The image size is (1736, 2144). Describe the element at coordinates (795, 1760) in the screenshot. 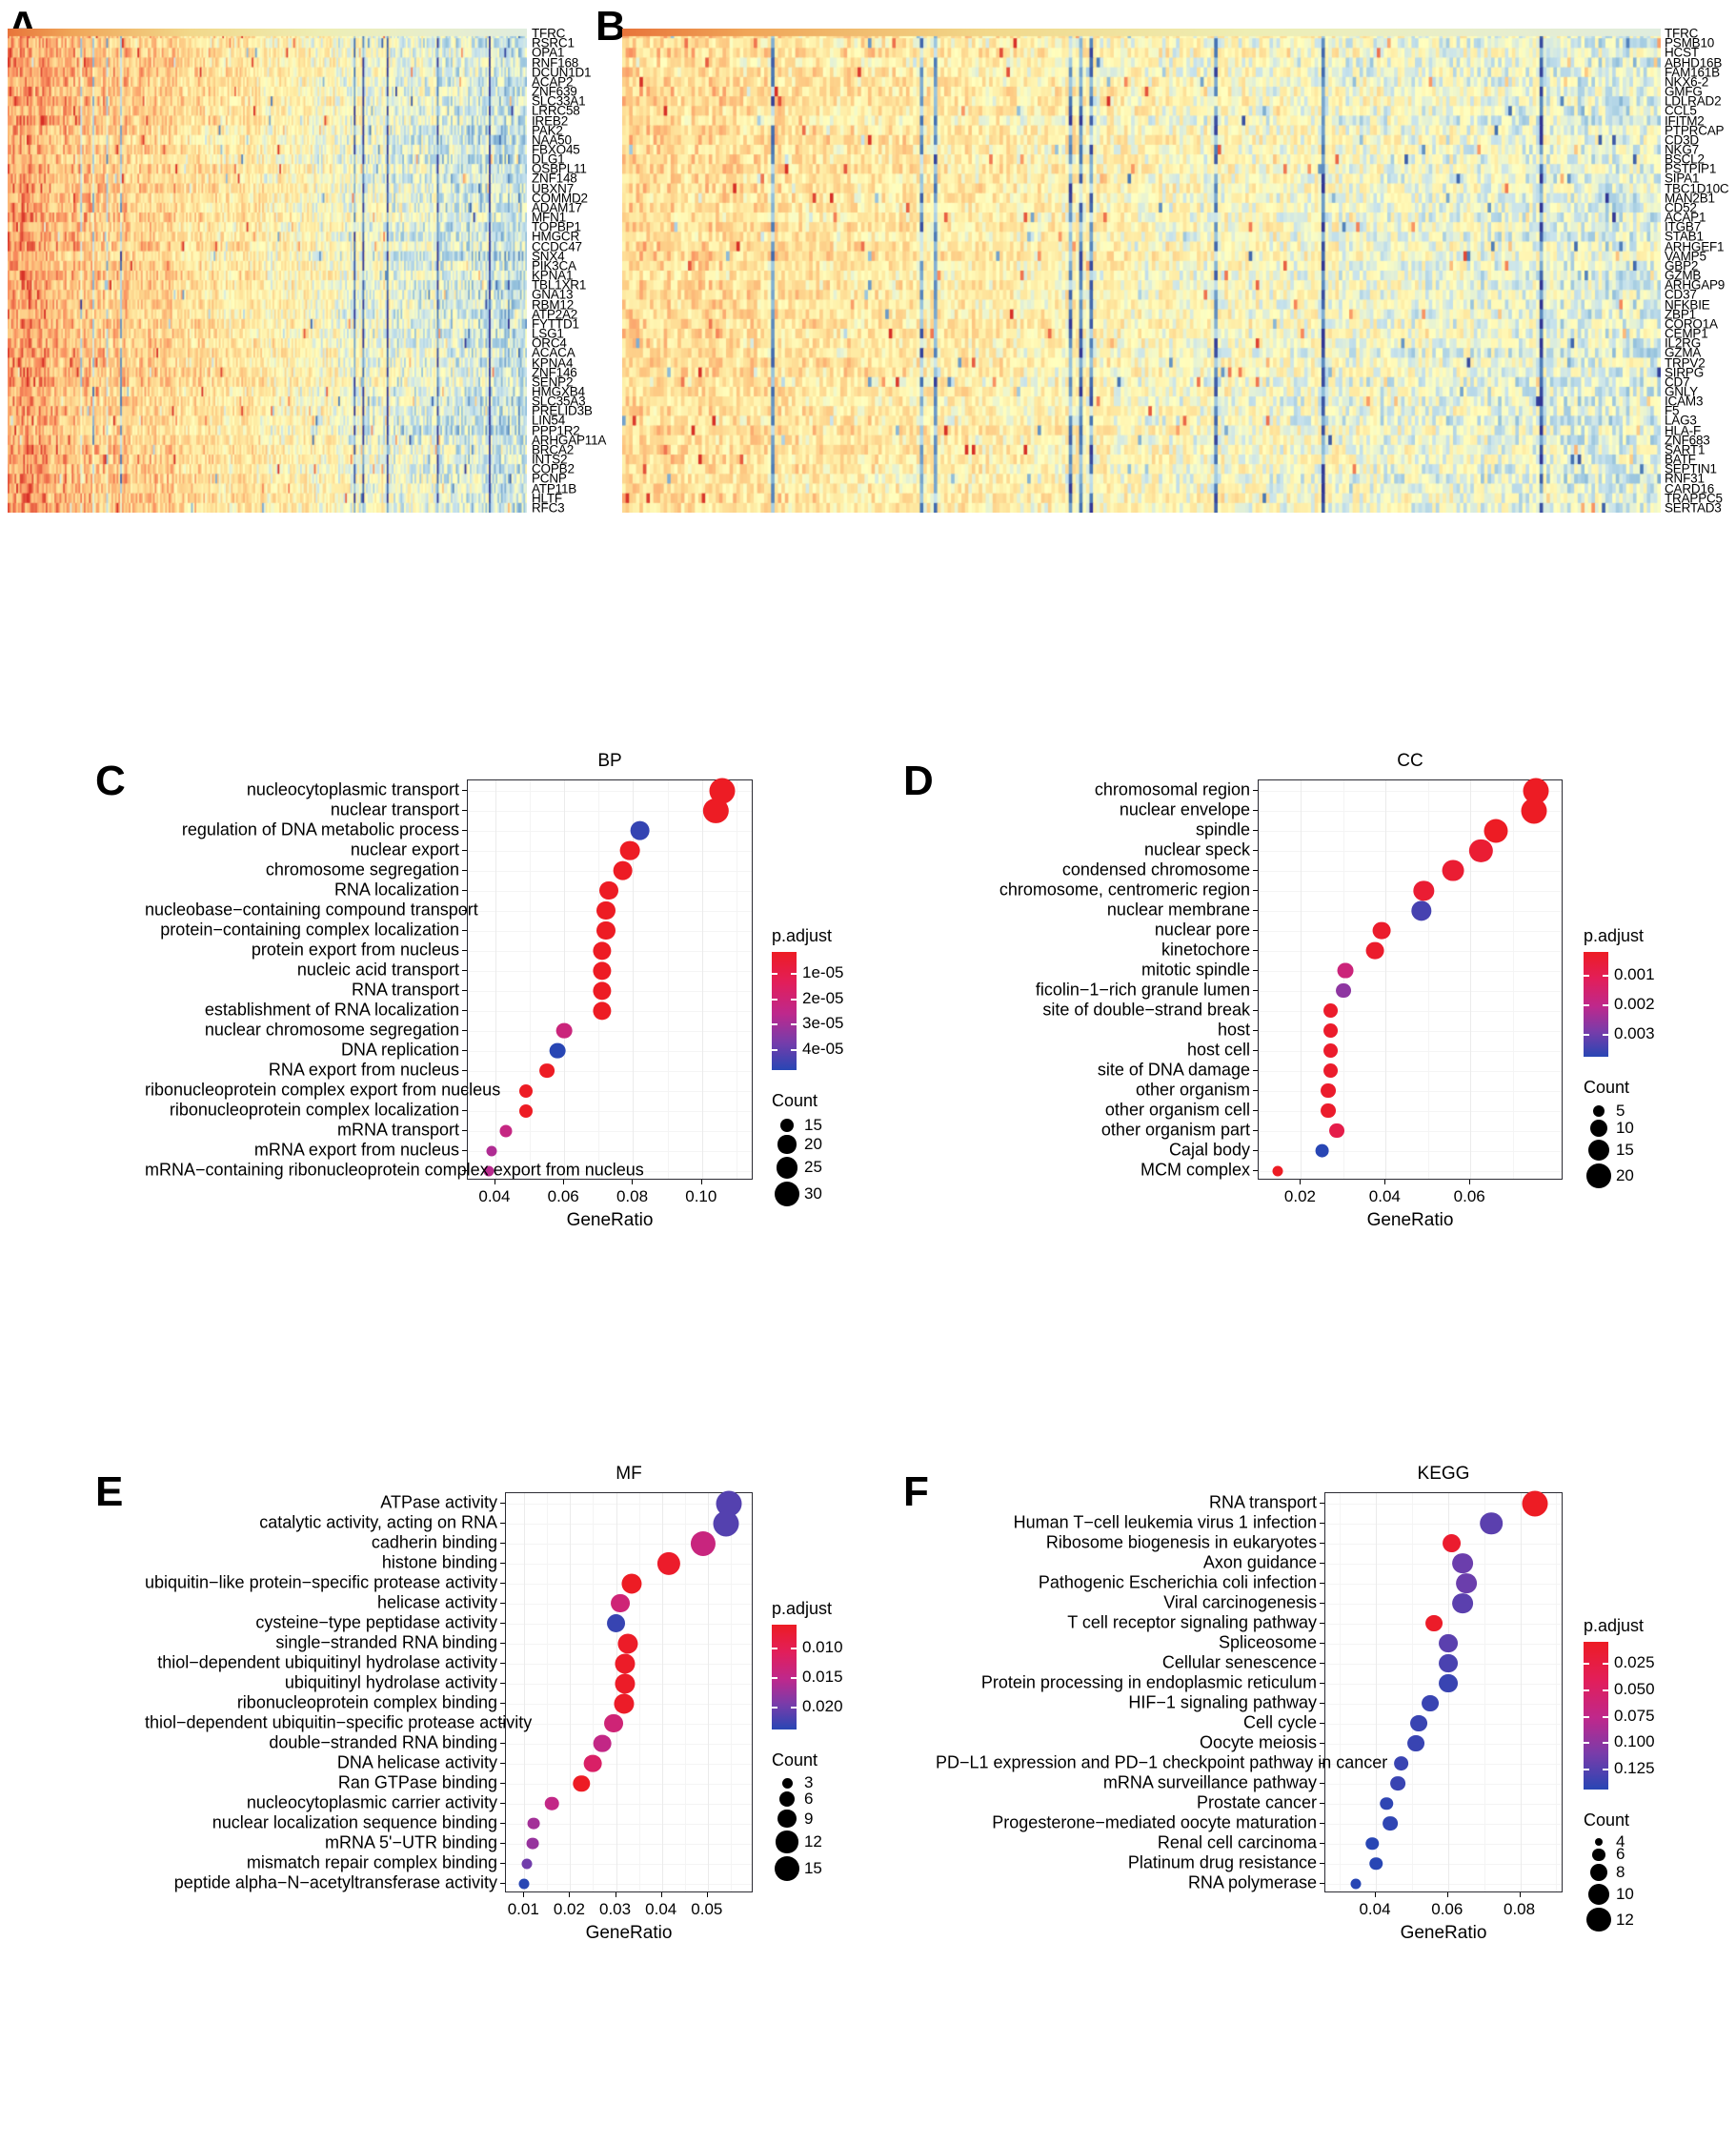

I see `legend-count-title: Count` at that location.